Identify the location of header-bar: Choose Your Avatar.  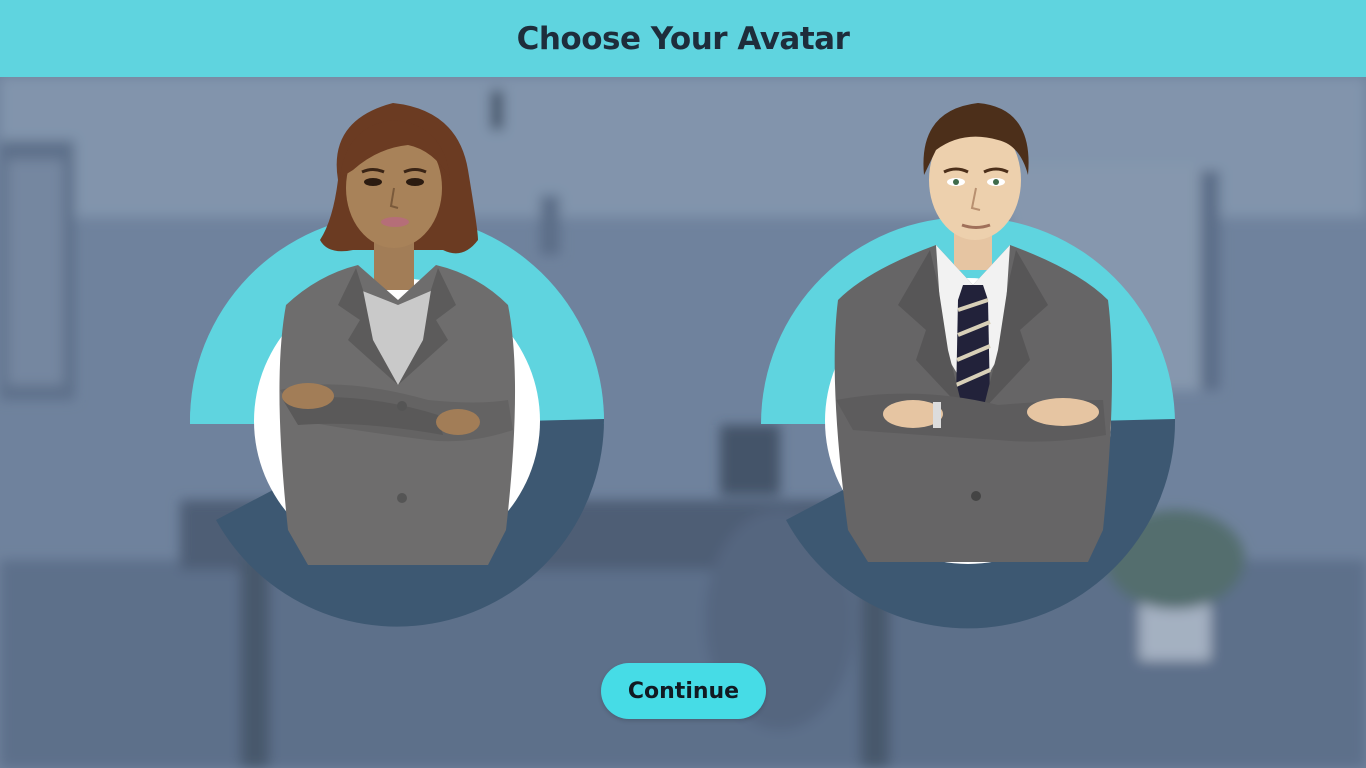
(683, 38).